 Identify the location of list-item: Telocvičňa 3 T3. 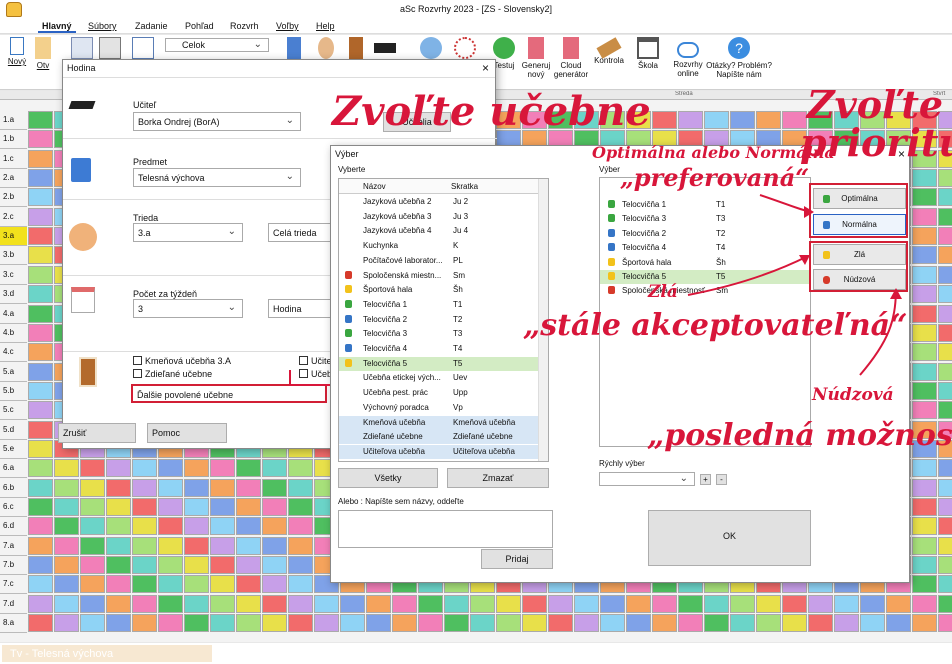
(443, 334).